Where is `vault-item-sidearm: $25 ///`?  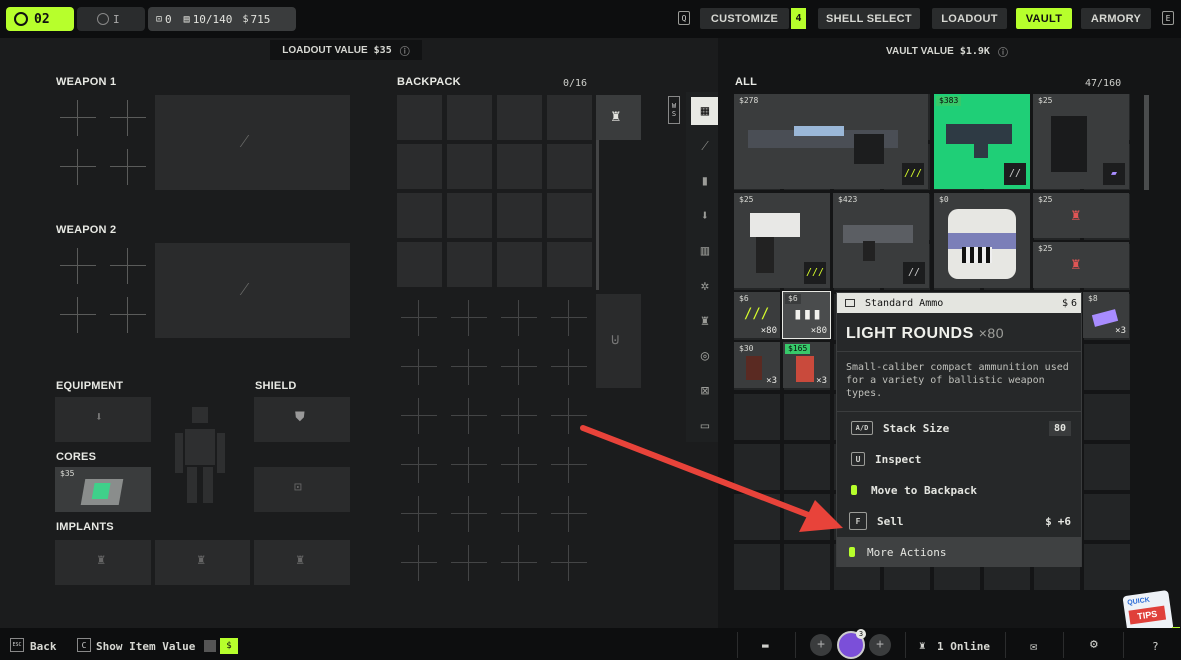
vault-item-sidearm: $25 /// is located at coordinates (782, 240).